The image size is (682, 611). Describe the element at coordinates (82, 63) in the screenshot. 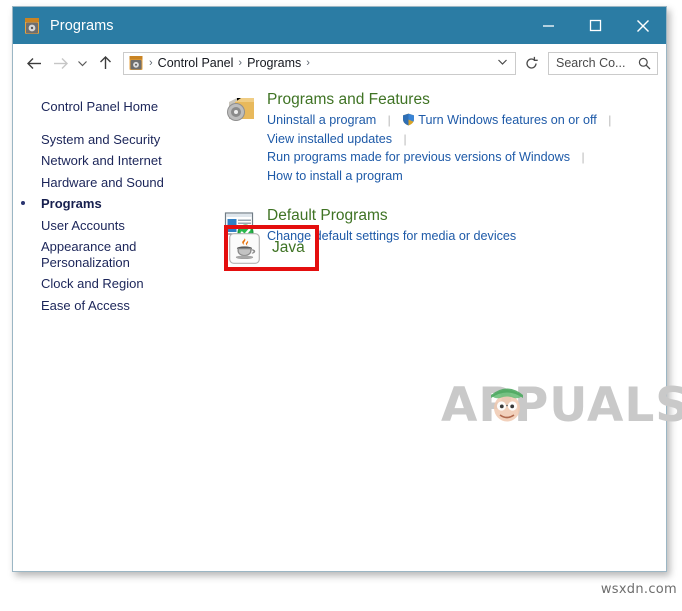

I see `recent-locations-chevron-down-icon` at that location.